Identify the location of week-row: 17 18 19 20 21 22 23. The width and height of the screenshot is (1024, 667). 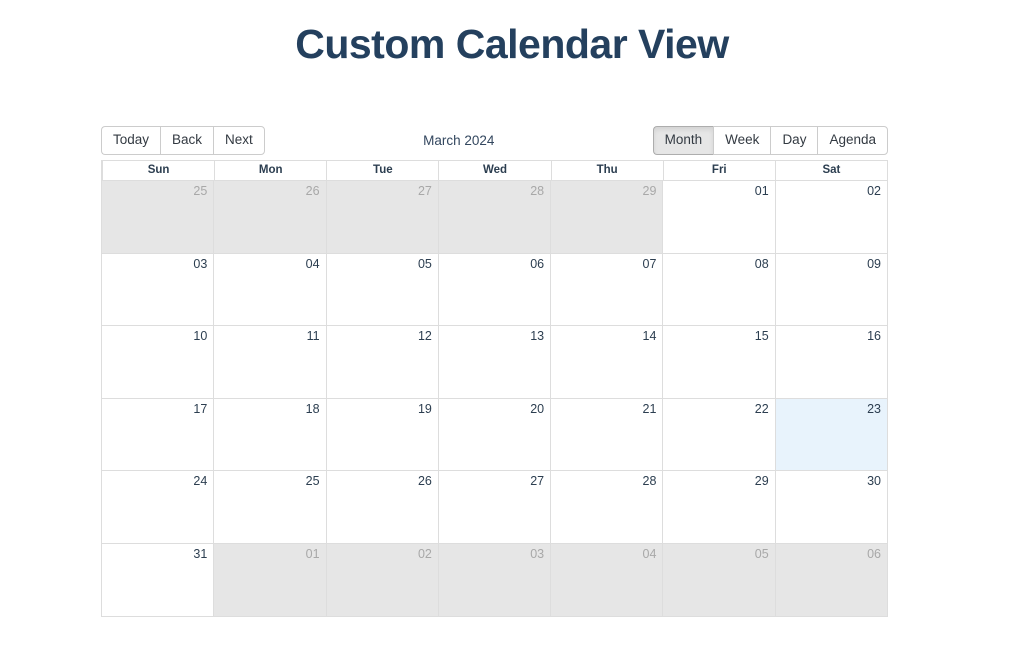
(494, 434).